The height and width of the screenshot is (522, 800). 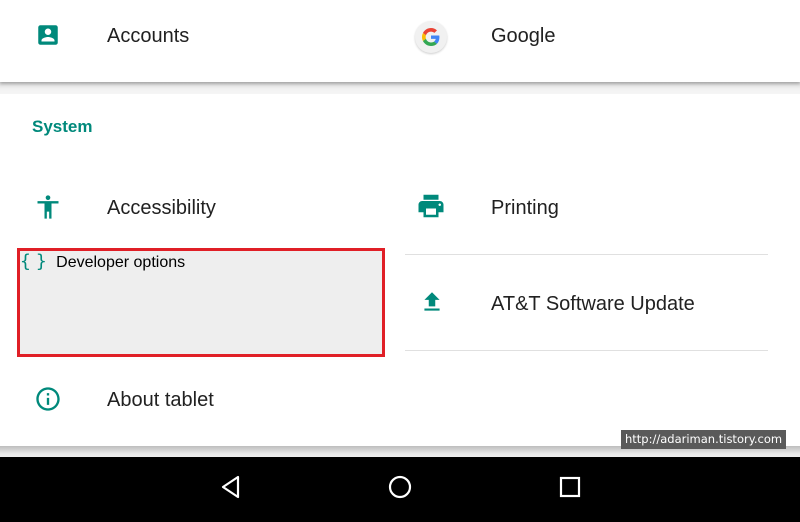 I want to click on developer-options-item: {} Developer options, so click(x=201, y=302).